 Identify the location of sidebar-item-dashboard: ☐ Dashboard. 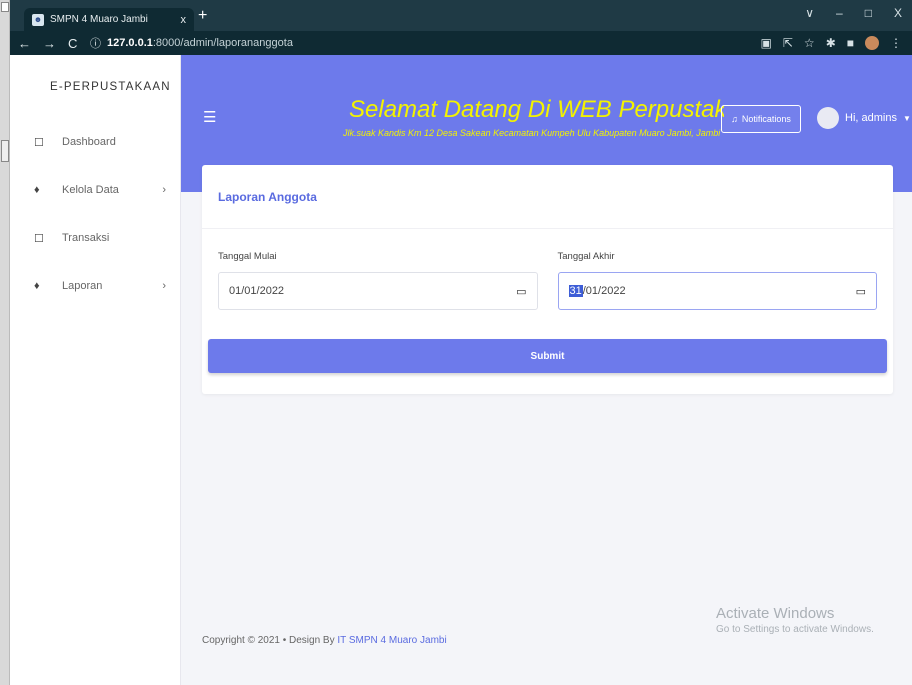
(95, 142).